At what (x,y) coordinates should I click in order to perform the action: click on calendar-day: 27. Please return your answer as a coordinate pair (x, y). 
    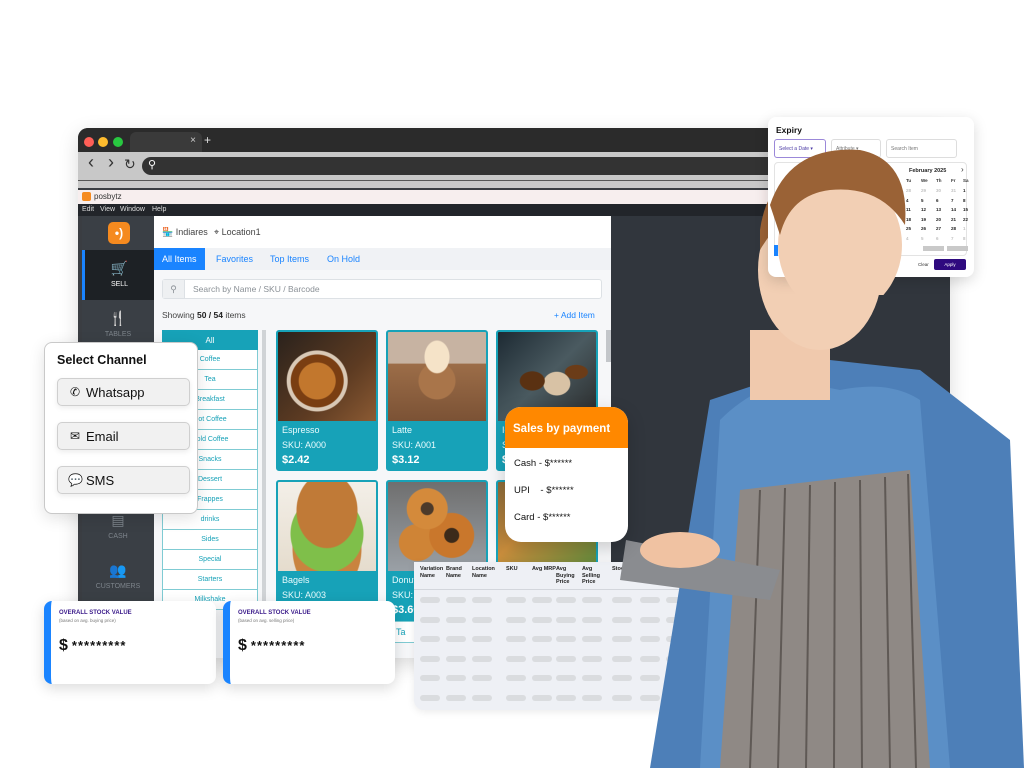
    Looking at the image, I should click on (938, 228).